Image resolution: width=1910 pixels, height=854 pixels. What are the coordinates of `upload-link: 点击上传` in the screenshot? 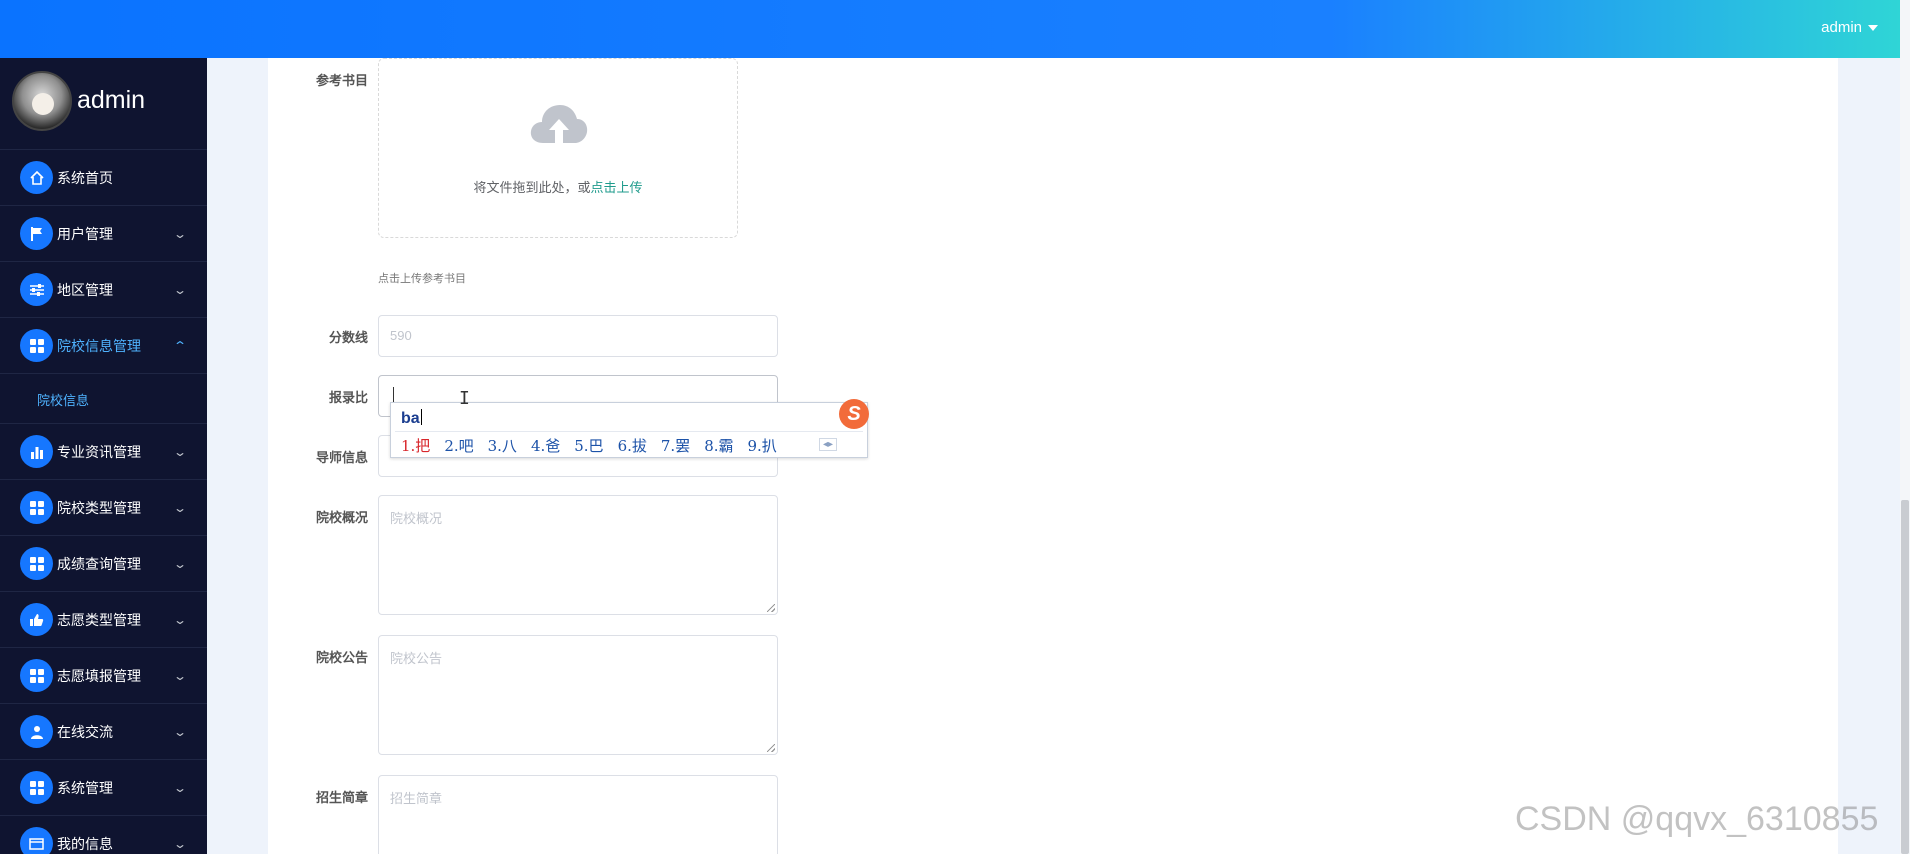 It's located at (617, 187).